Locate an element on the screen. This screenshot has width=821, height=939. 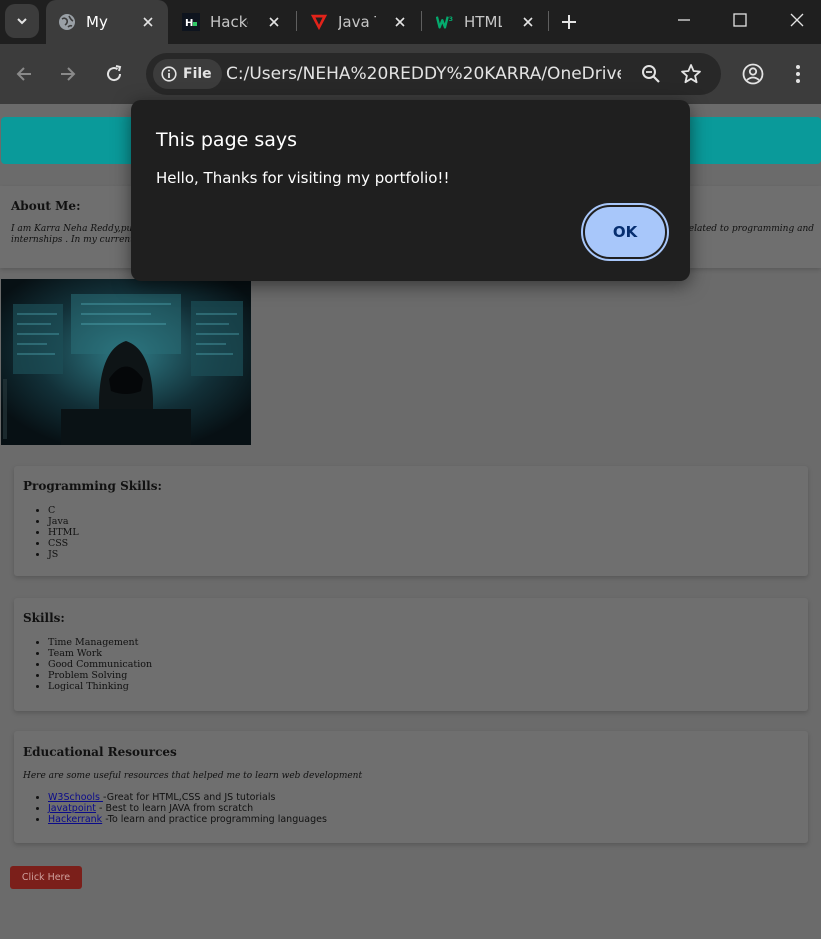
menu-button is located at coordinates (798, 74).